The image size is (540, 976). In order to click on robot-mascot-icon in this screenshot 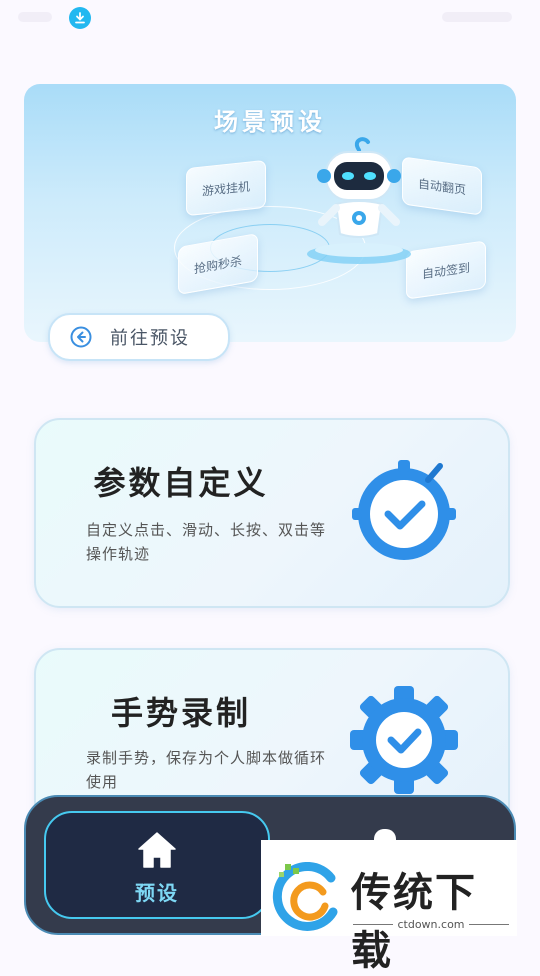, I will do `click(359, 200)`.